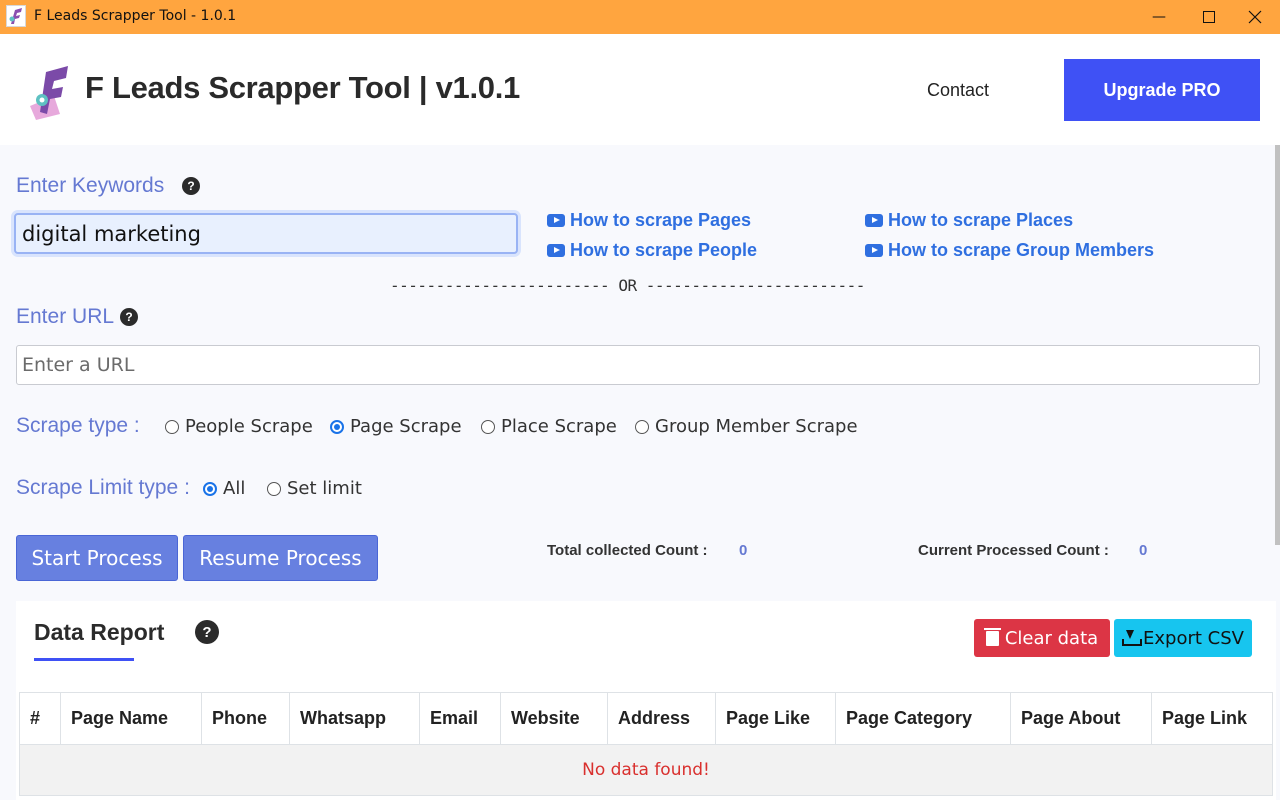 The image size is (1280, 800). I want to click on column-header: Email, so click(460, 719).